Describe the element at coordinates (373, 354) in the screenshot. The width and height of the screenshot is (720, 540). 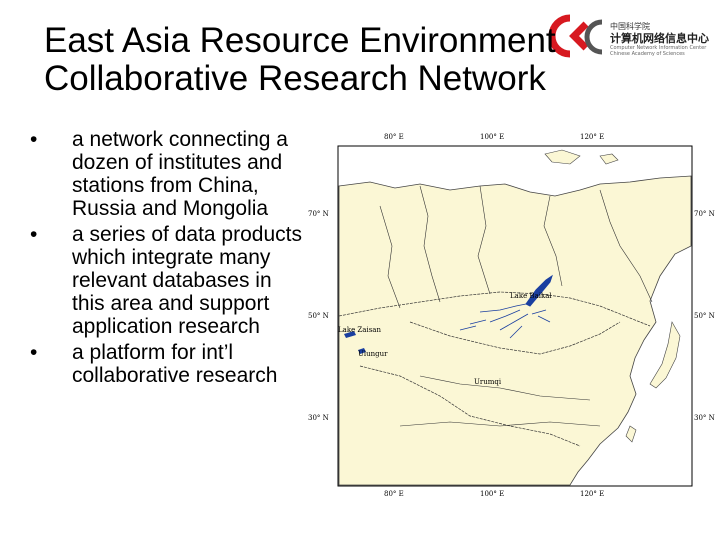
I see `place-label: Ulungur` at that location.